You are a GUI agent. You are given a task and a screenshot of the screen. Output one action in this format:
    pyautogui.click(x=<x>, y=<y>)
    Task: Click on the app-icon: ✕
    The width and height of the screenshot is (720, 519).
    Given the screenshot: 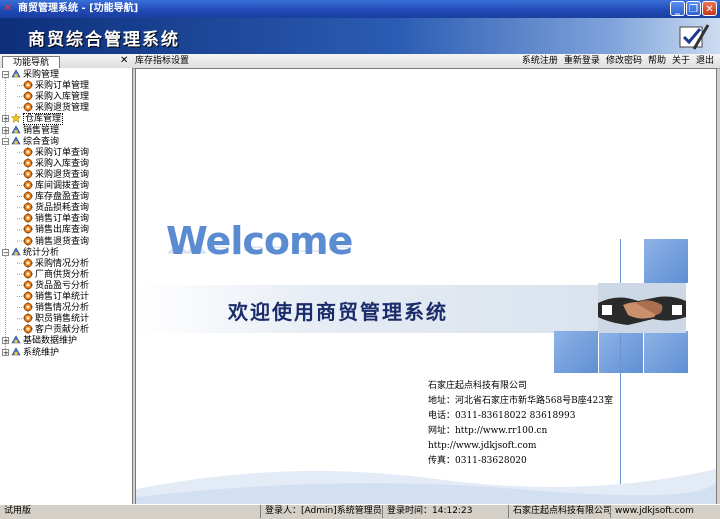 What is the action you would take?
    pyautogui.click(x=8, y=8)
    